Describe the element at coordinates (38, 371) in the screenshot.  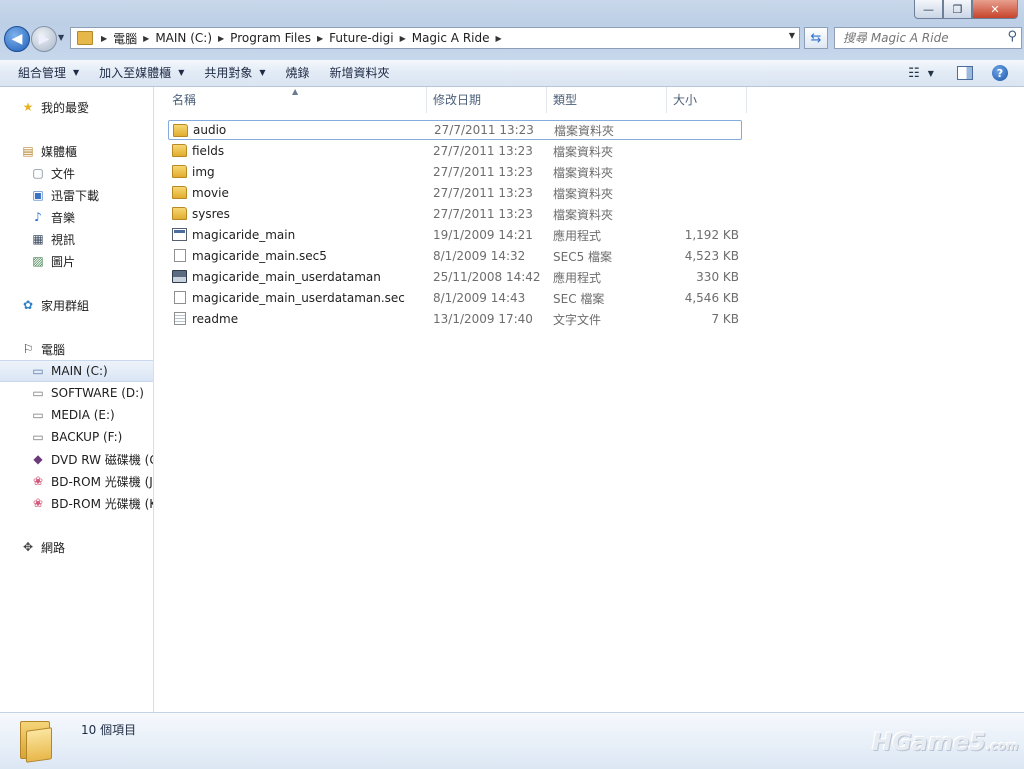
I see `system-drive-icon: ▭` at that location.